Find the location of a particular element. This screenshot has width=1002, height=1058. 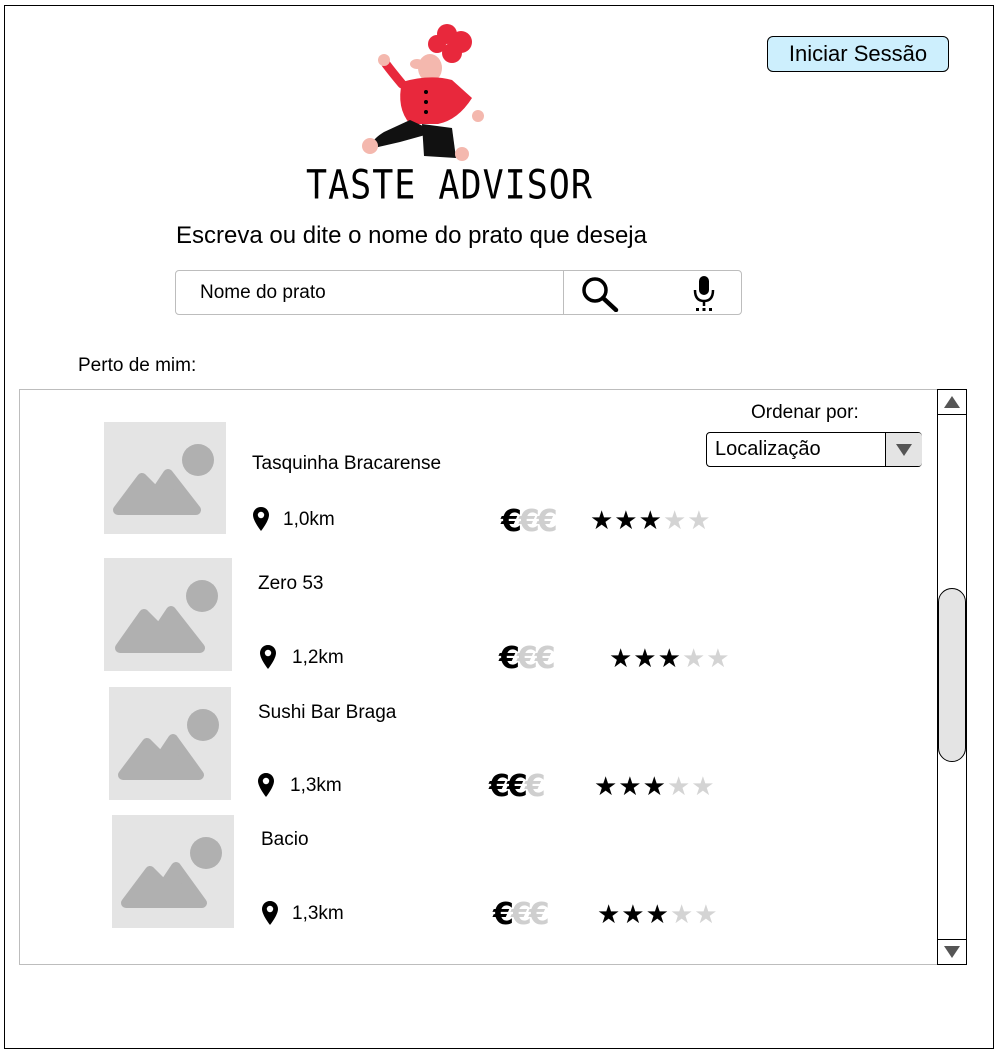

list-scrollbar is located at coordinates (952, 677).